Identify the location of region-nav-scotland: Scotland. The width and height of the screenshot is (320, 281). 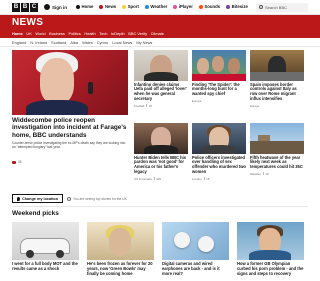
(58, 42).